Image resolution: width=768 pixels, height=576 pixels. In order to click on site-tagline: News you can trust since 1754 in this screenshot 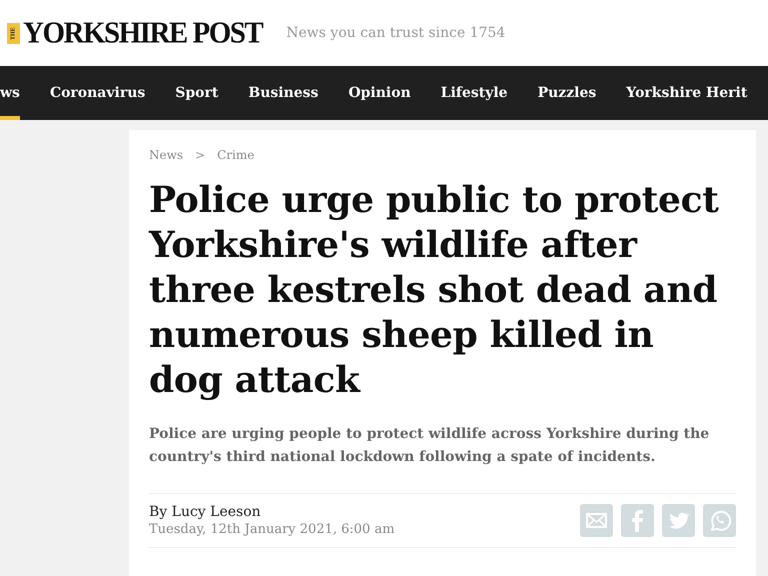, I will do `click(396, 33)`.